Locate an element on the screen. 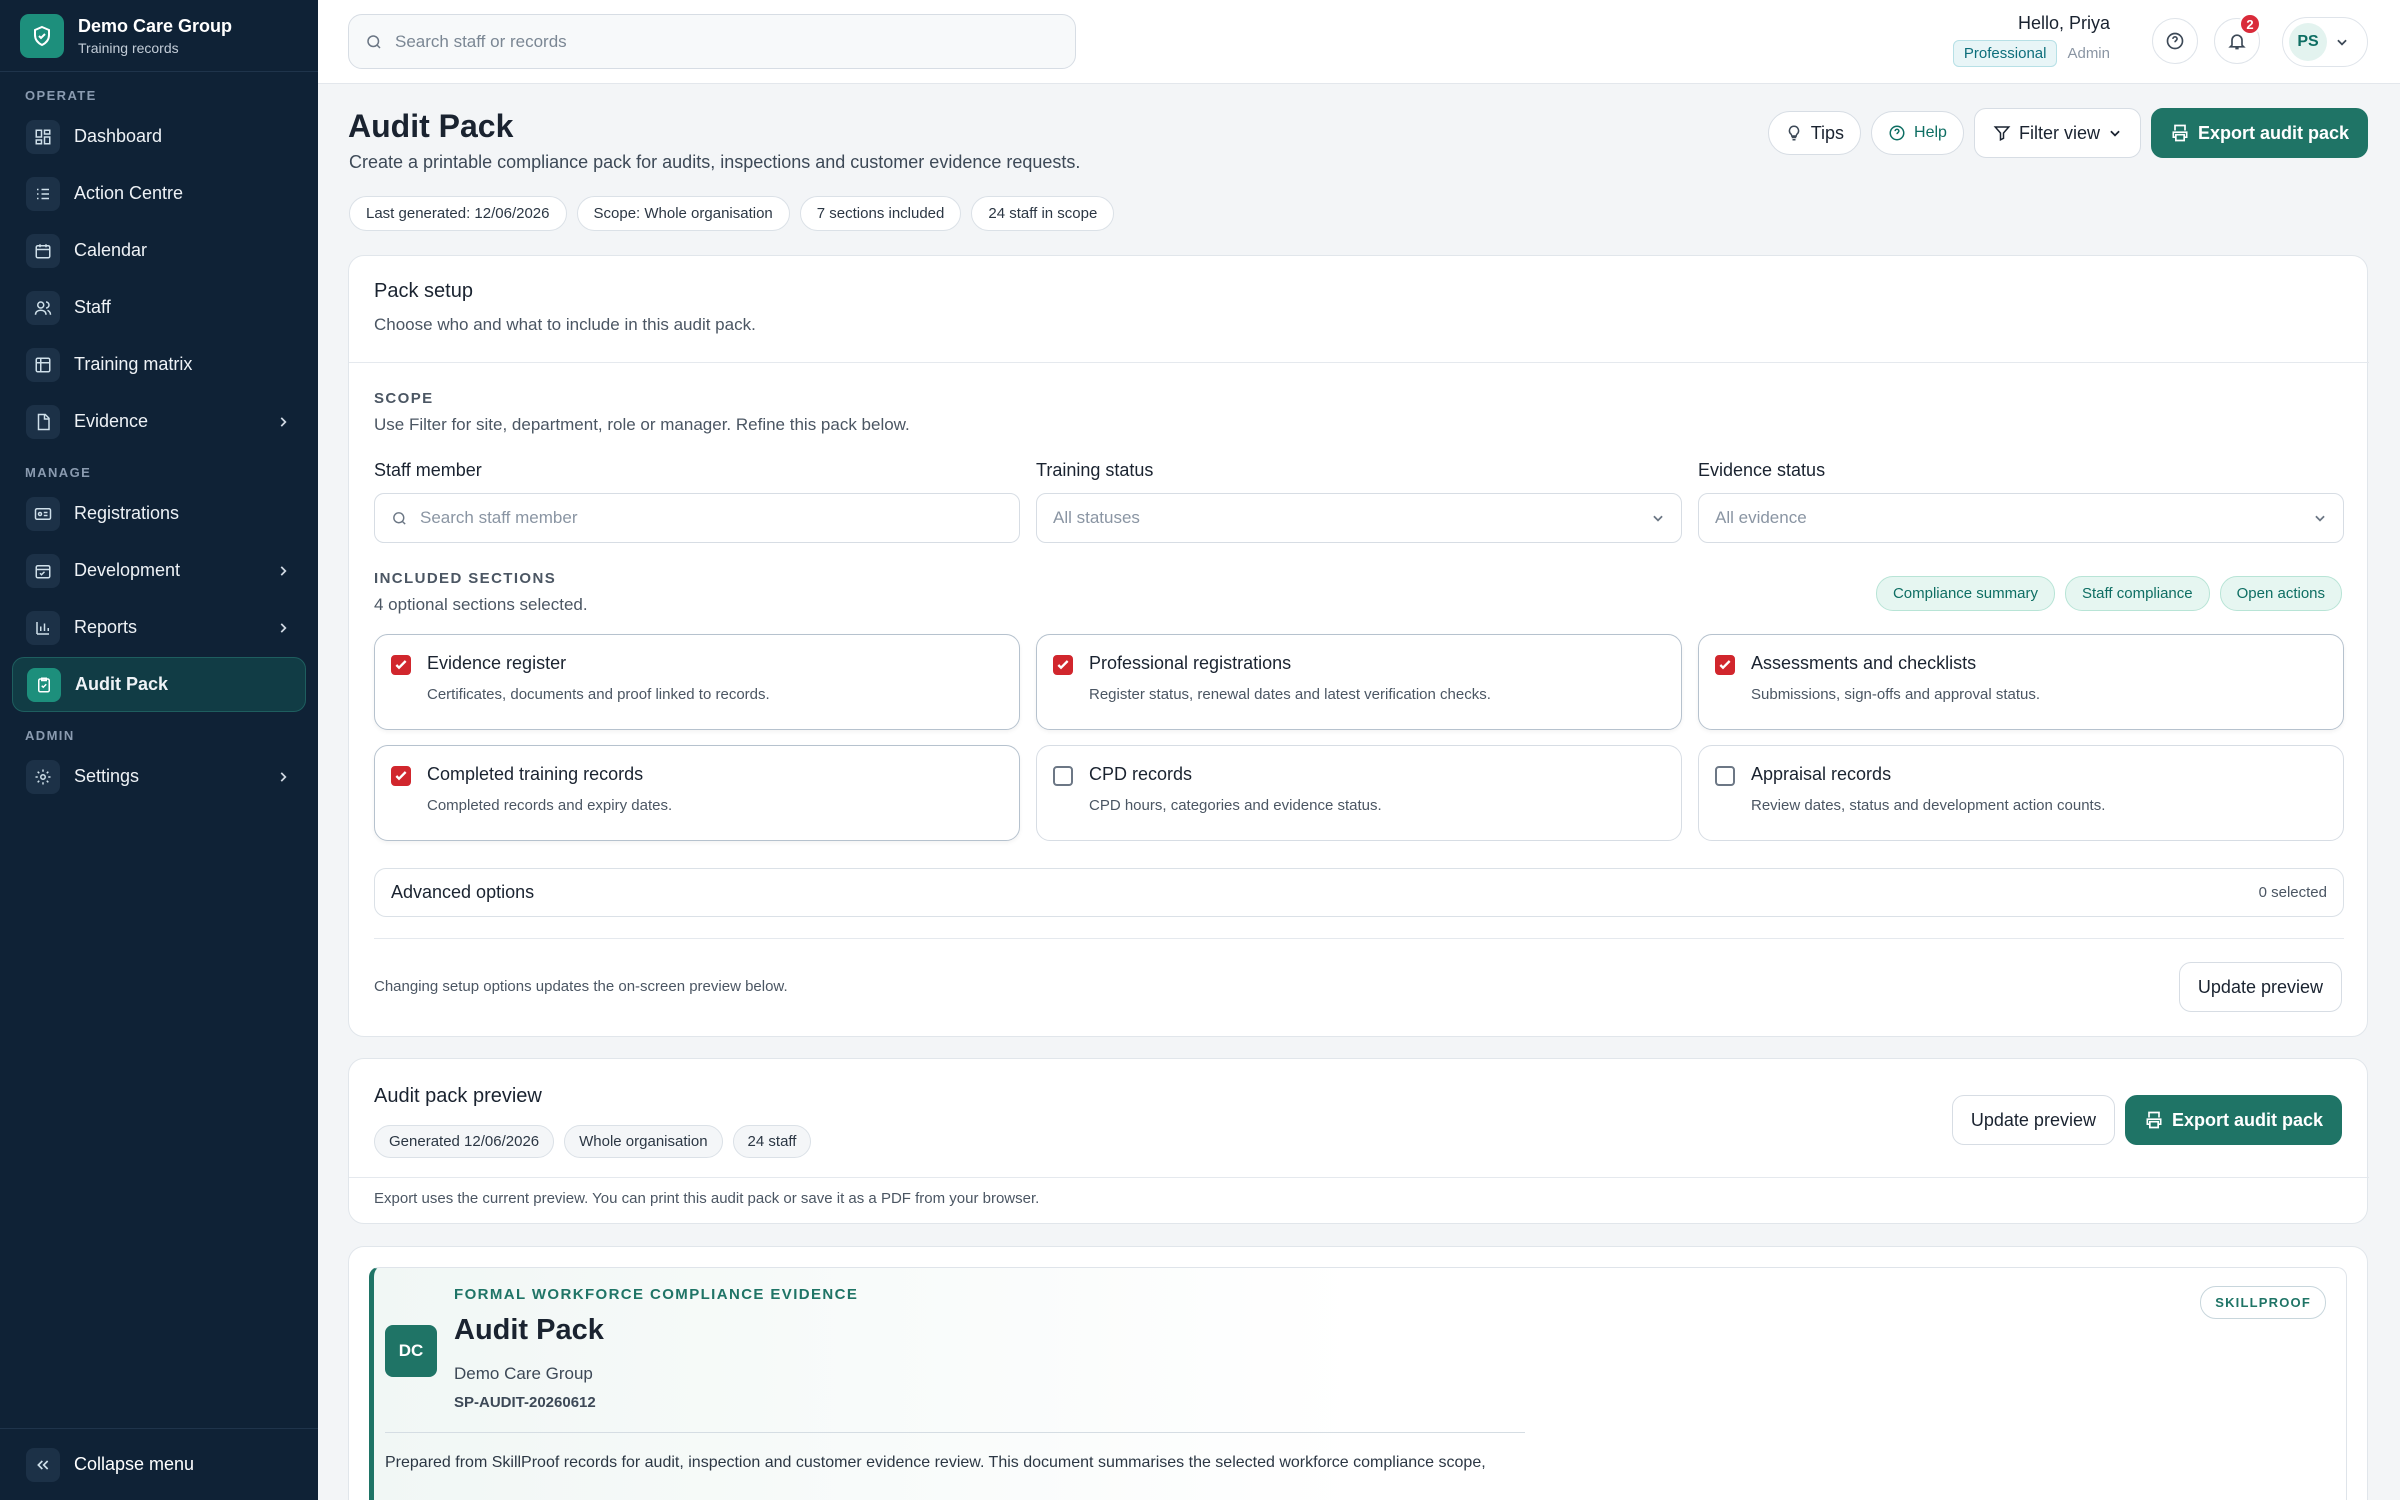 This screenshot has height=1500, width=2400. bell-icon is located at coordinates (2237, 41).